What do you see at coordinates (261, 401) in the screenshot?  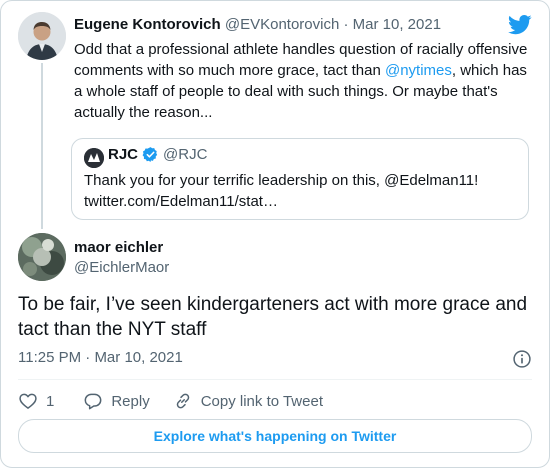 I see `copy-link-label: Copy link to Tweet` at bounding box center [261, 401].